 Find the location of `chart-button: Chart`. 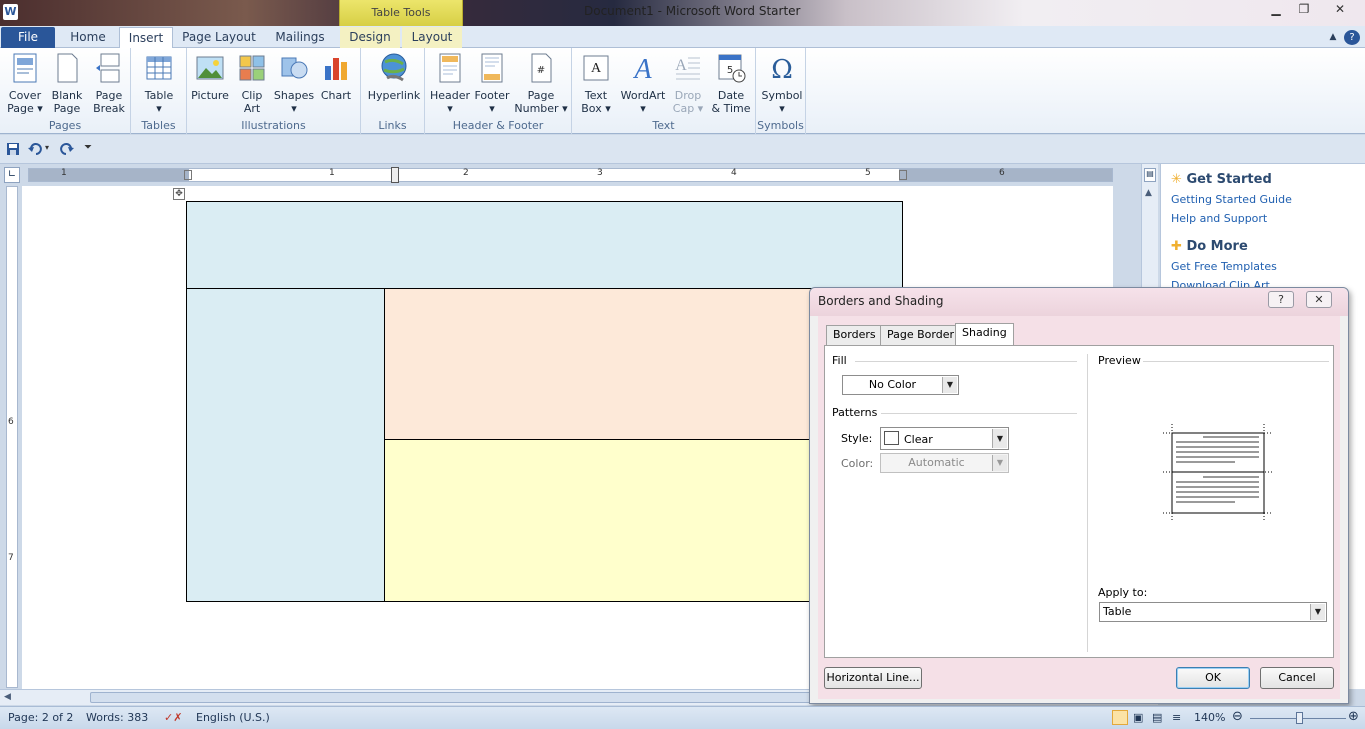

chart-button: Chart is located at coordinates (336, 77).